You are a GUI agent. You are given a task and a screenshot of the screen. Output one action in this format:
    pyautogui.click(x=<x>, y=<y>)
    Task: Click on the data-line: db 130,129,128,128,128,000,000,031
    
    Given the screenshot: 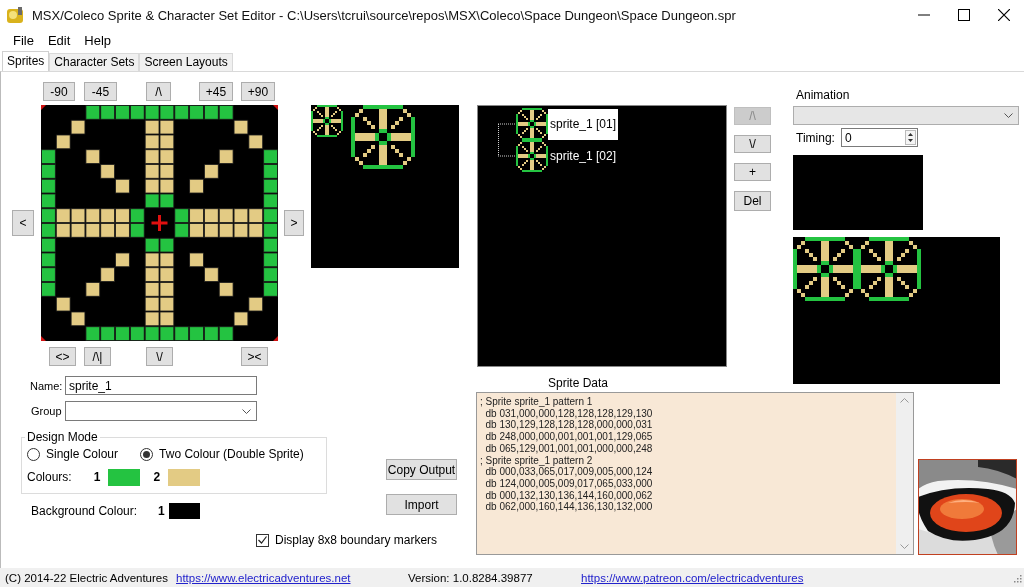 What is the action you would take?
    pyautogui.click(x=569, y=425)
    